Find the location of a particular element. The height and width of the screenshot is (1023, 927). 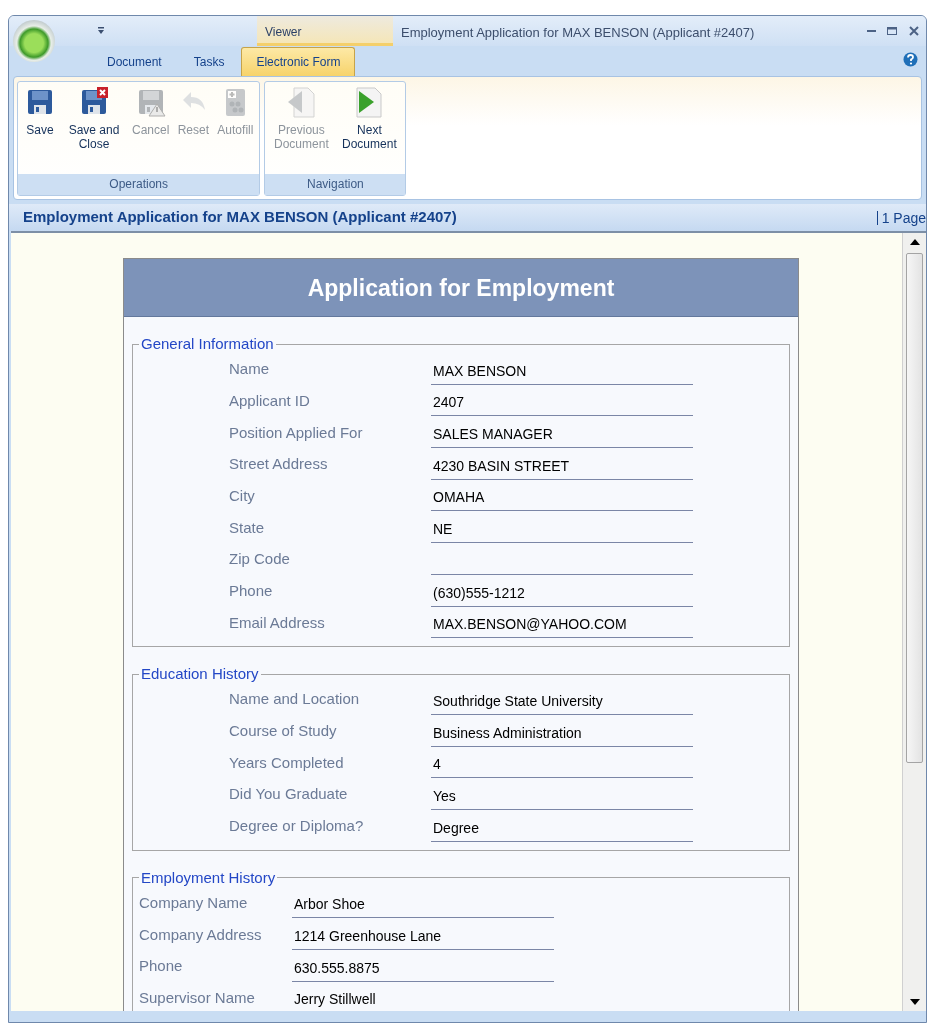

input-field: (630)555-1212 is located at coordinates (562, 593).